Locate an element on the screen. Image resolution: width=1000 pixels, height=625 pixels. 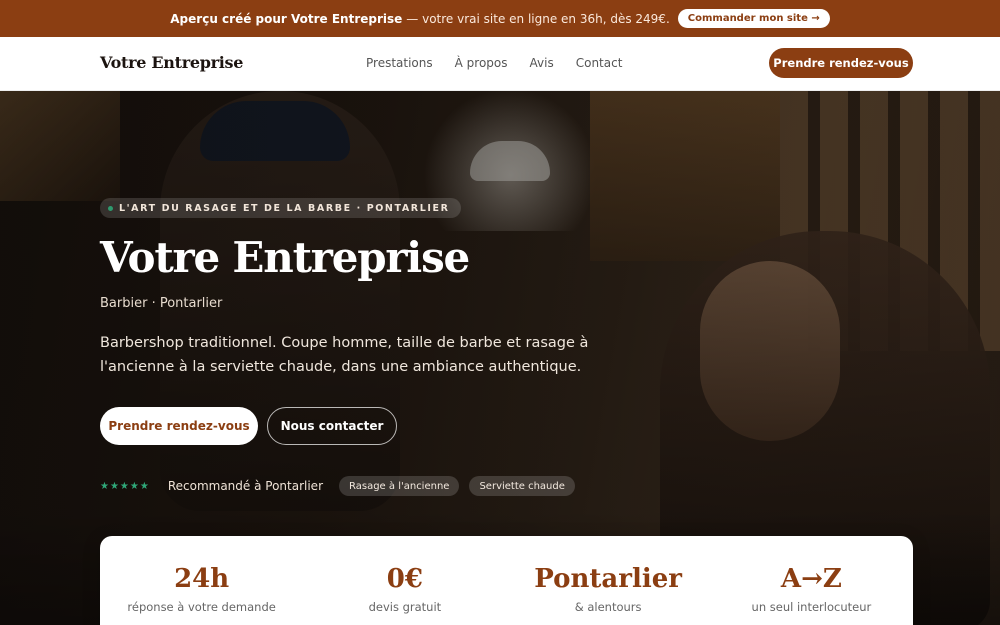
nav-link-prestations: Prestations is located at coordinates (399, 63).